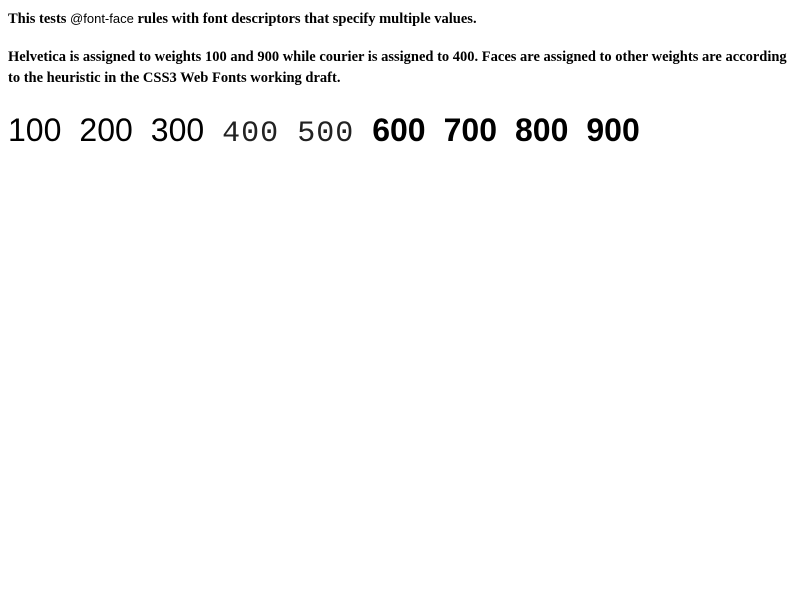  What do you see at coordinates (177, 130) in the screenshot?
I see `weight-sample-300: 300` at bounding box center [177, 130].